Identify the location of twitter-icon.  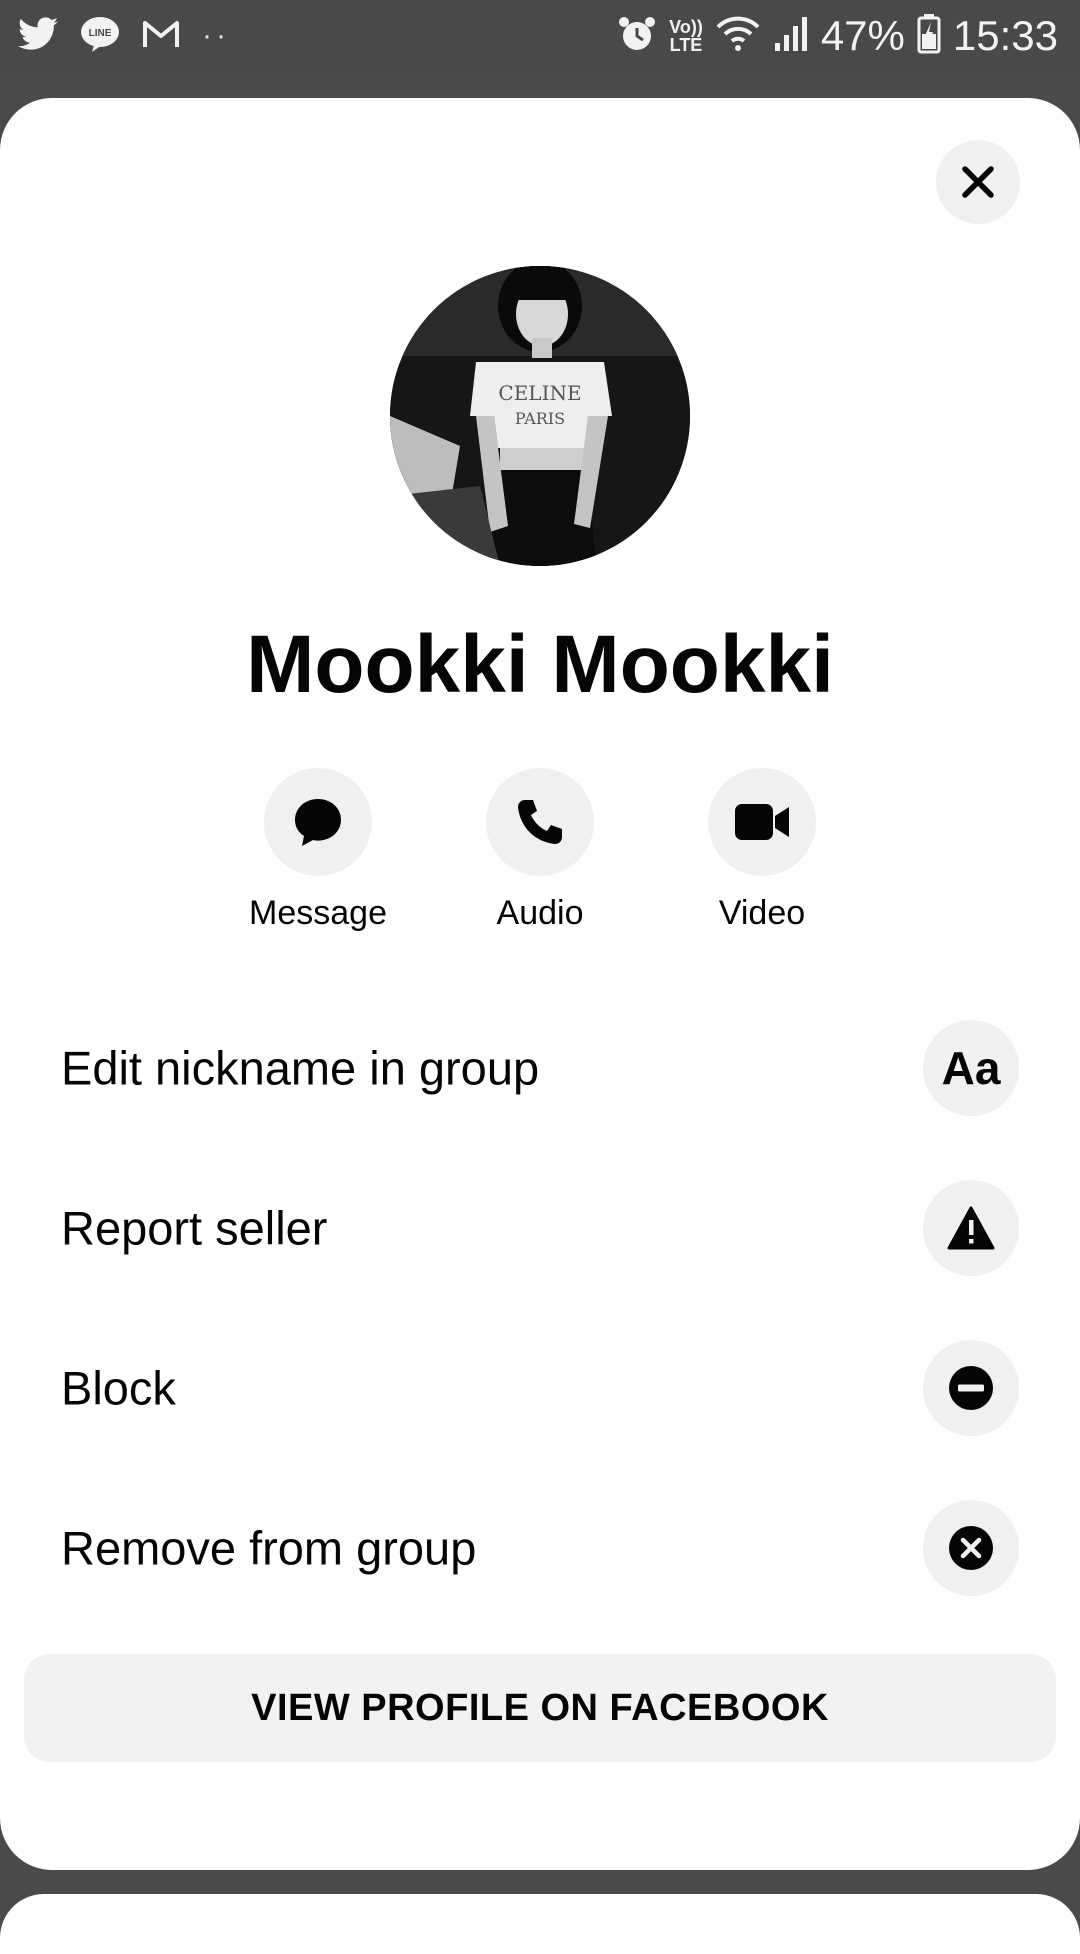
(38, 36).